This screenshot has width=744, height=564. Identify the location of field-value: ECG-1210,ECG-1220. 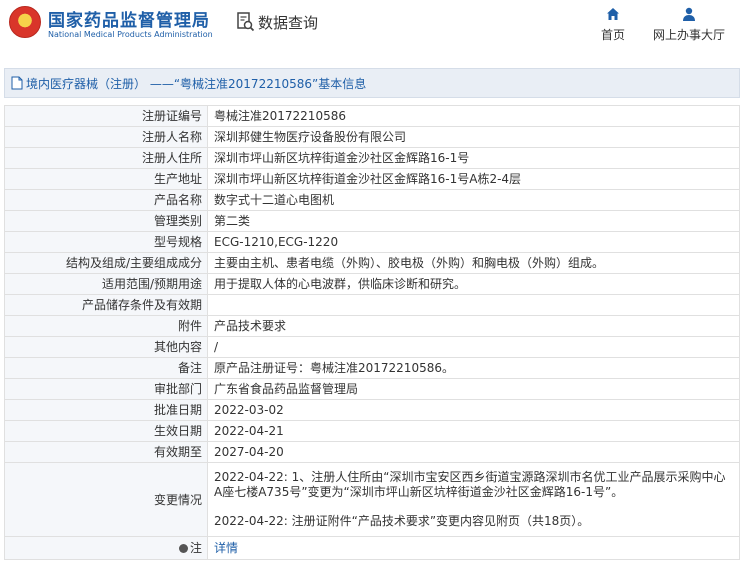
(473, 242).